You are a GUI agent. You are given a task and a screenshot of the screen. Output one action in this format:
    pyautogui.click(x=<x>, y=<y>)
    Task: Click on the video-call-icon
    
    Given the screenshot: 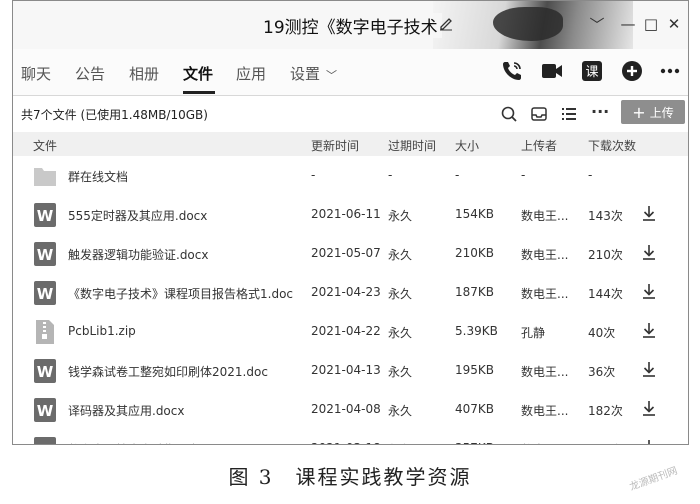 What is the action you would take?
    pyautogui.click(x=552, y=71)
    